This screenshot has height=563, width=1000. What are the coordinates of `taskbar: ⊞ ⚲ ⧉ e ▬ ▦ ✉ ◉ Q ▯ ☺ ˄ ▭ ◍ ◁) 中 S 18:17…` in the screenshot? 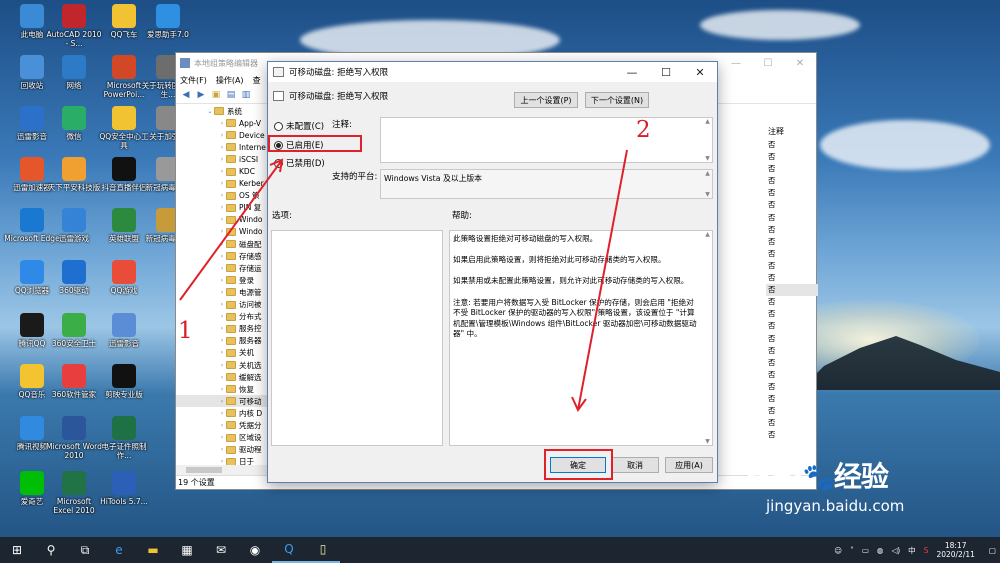 It's located at (500, 550).